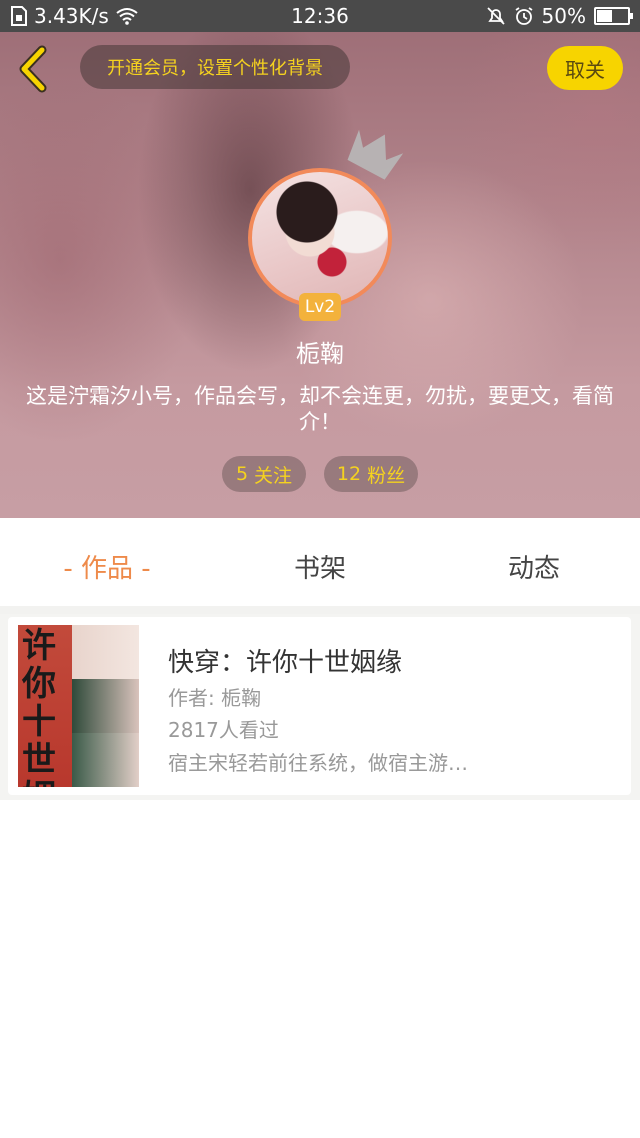  Describe the element at coordinates (39, 706) in the screenshot. I see `cover-title: 许你十世姻缘` at that location.